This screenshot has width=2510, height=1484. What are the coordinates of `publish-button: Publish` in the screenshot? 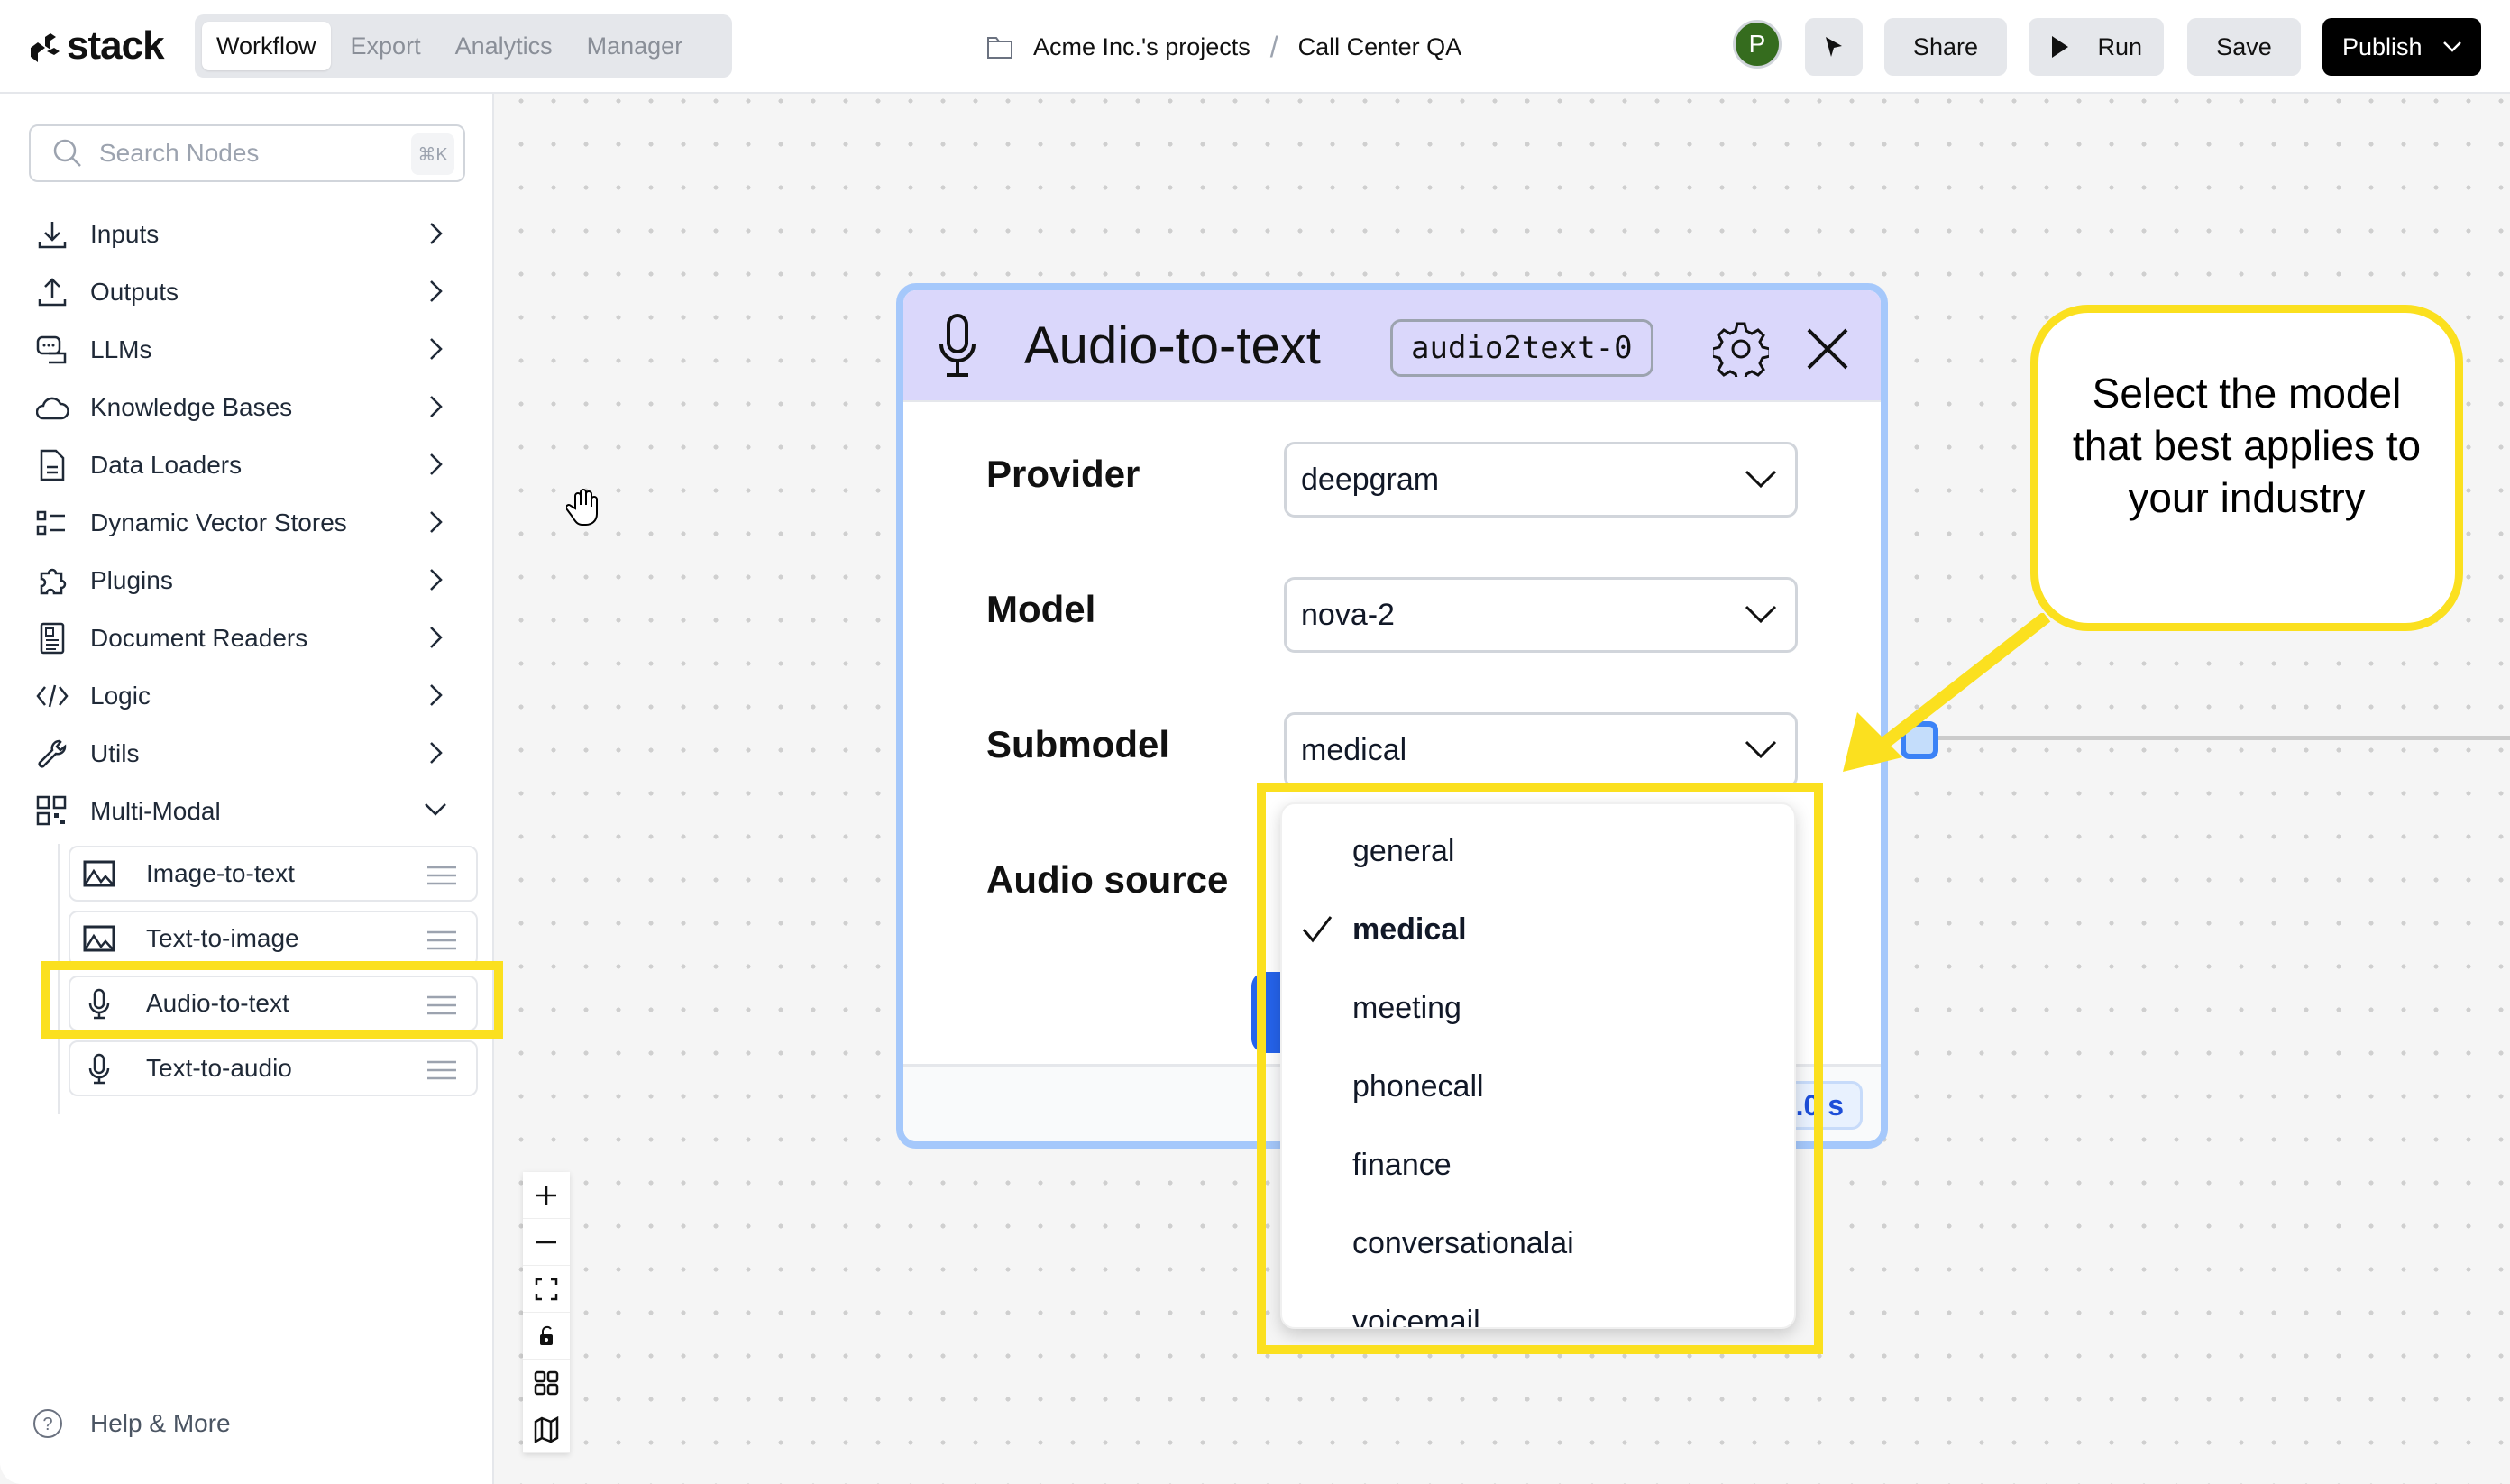 It's located at (2401, 47).